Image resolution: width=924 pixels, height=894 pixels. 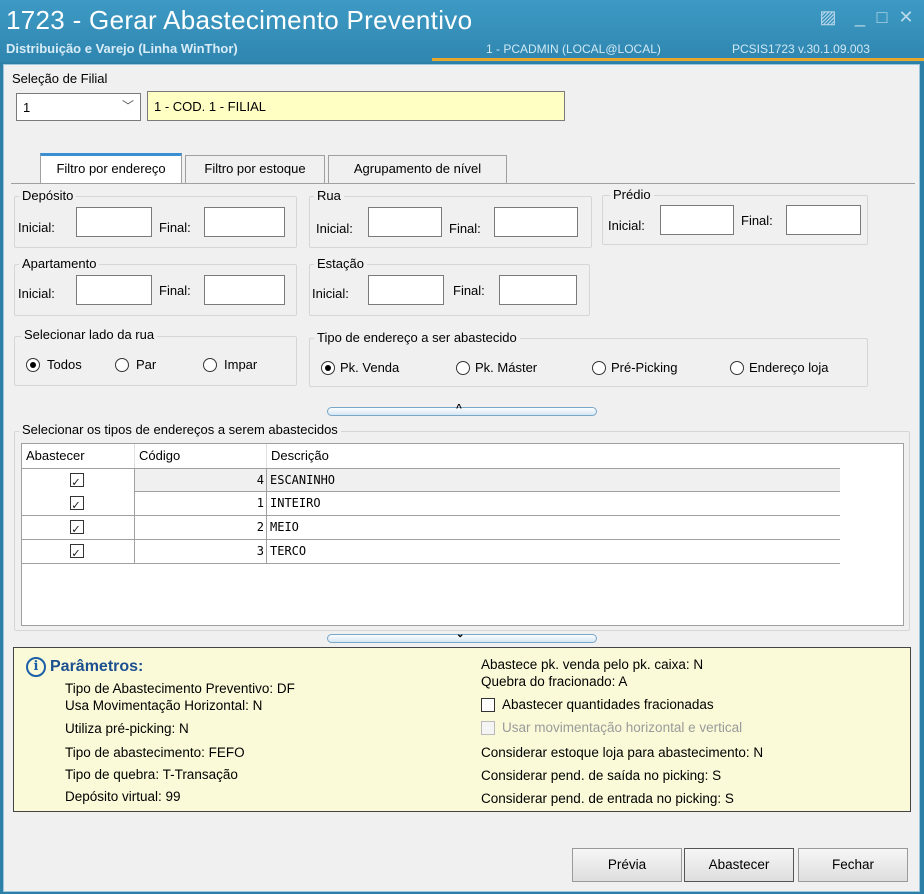 I want to click on expand-params-bar: ⌄, so click(x=462, y=636).